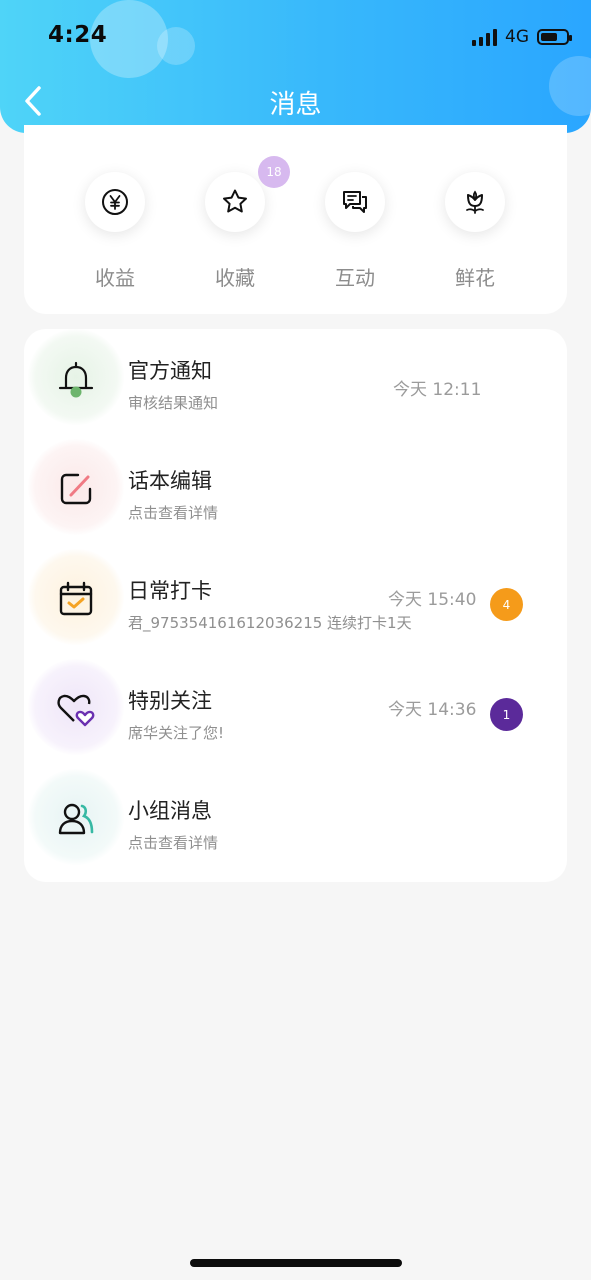 This screenshot has height=1280, width=591. I want to click on message-subtitle: 席华关注了您!, so click(176, 733).